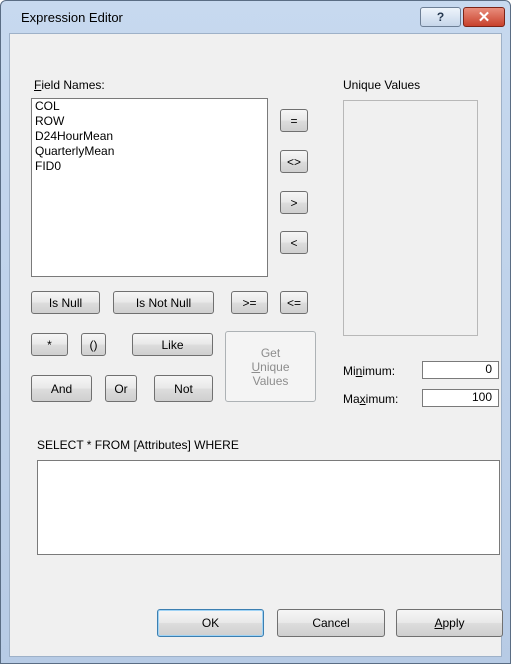  Describe the element at coordinates (270, 366) in the screenshot. I see `get-unique-values-button: Get Unique Values` at that location.